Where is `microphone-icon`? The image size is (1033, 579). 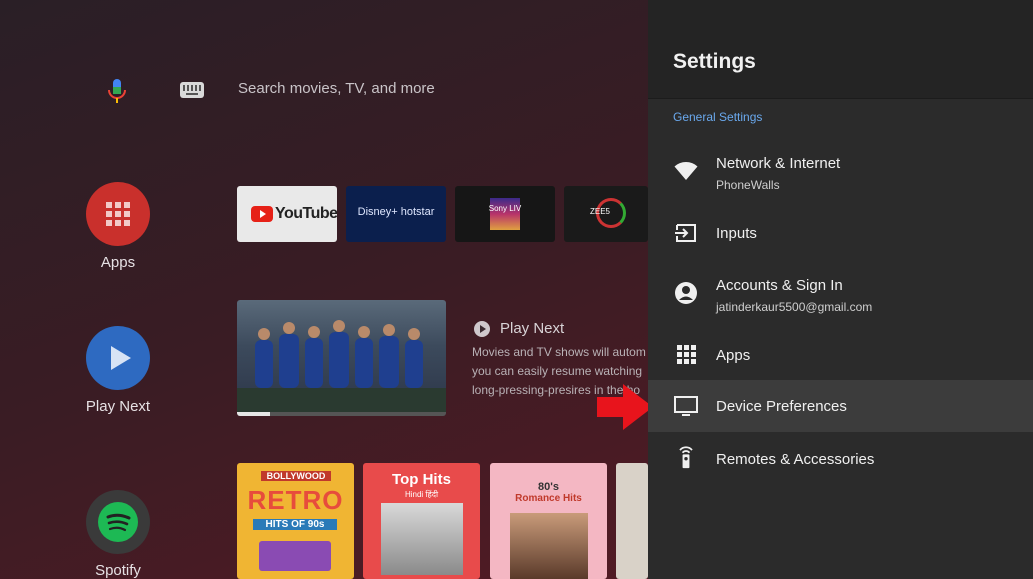 microphone-icon is located at coordinates (117, 91).